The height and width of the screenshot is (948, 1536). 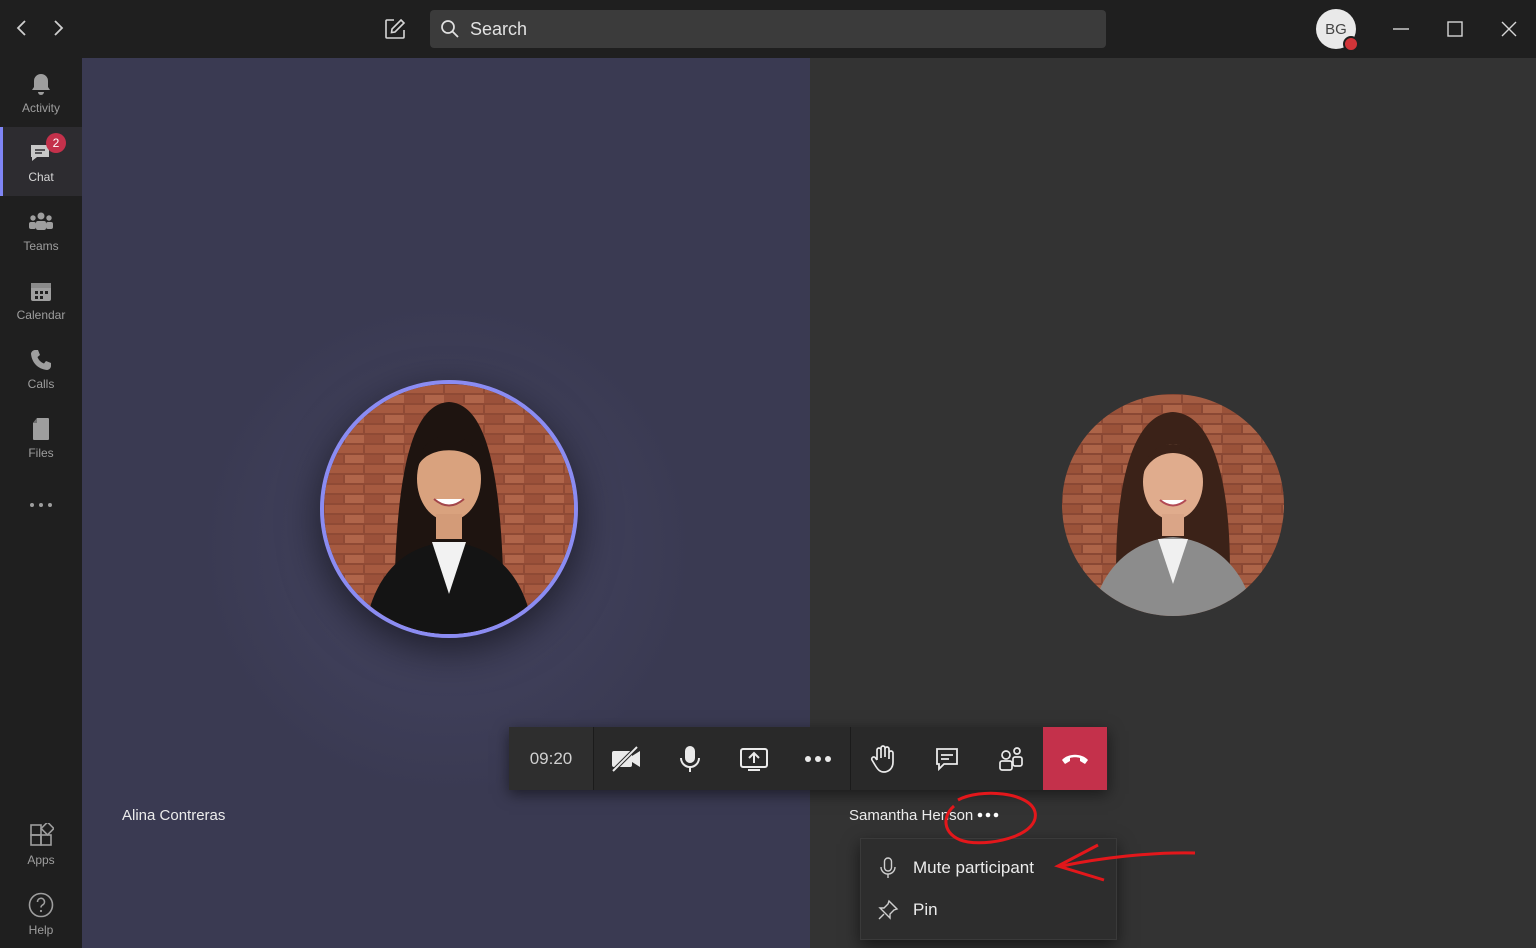 I want to click on maximize-button, so click(x=1455, y=29).